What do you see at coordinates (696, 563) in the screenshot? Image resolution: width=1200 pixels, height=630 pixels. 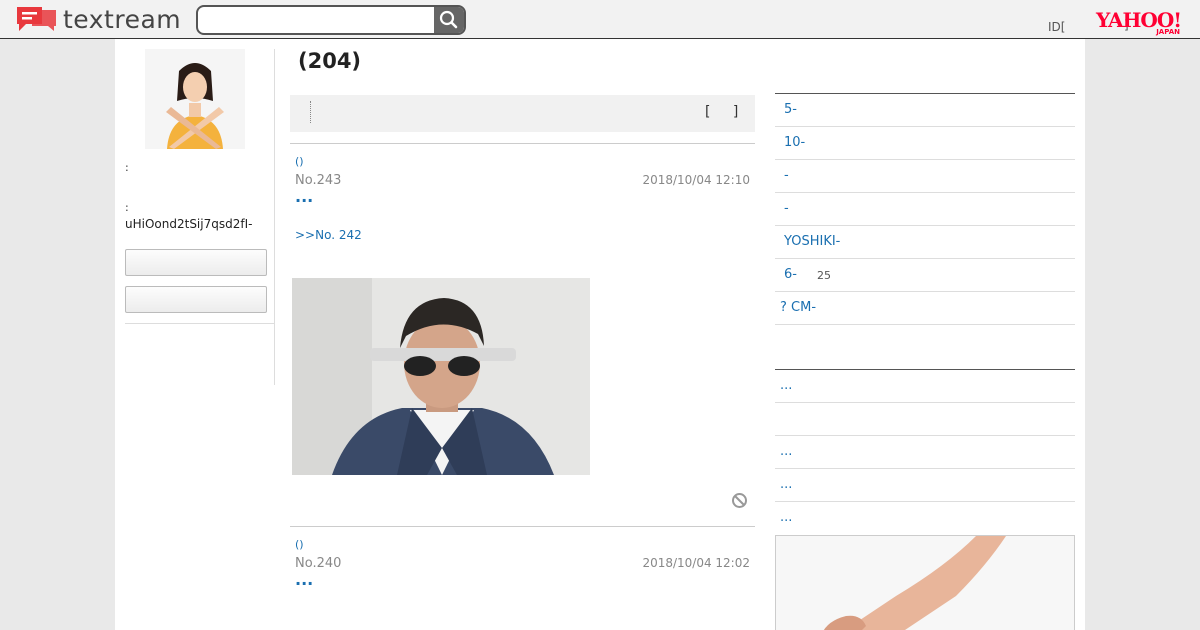 I see `post-date: 2018/10/04 12:02` at bounding box center [696, 563].